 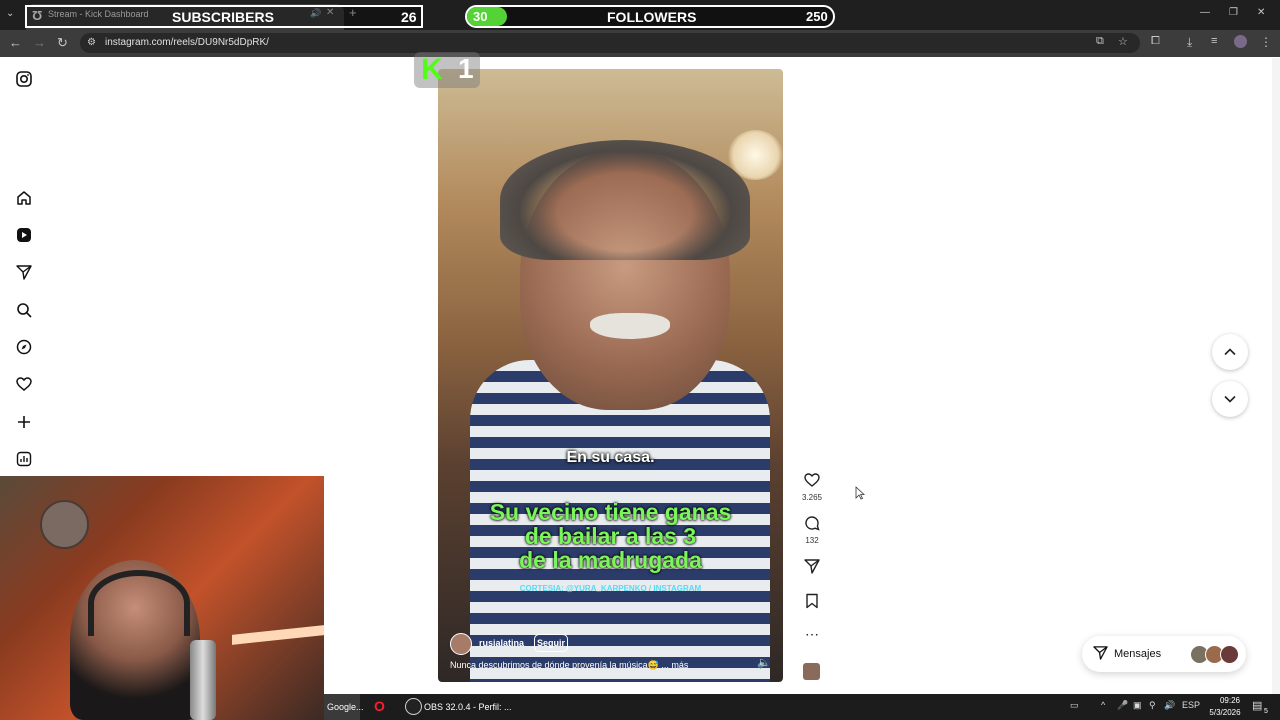 What do you see at coordinates (461, 644) in the screenshot?
I see `author-avatar` at bounding box center [461, 644].